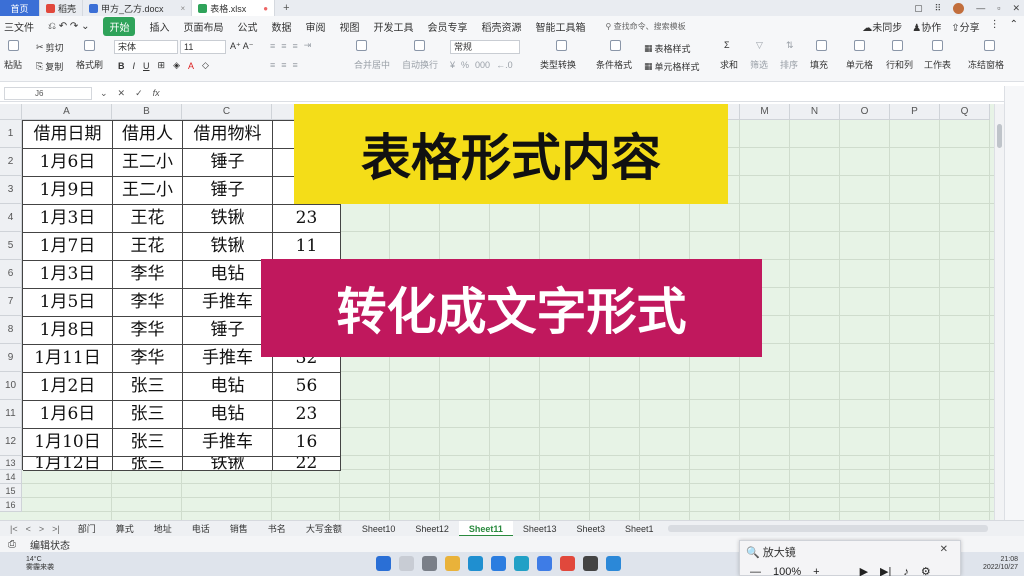 This screenshot has height=576, width=1024. What do you see at coordinates (122, 93) in the screenshot?
I see `cancel-icon: ✕` at bounding box center [122, 93].